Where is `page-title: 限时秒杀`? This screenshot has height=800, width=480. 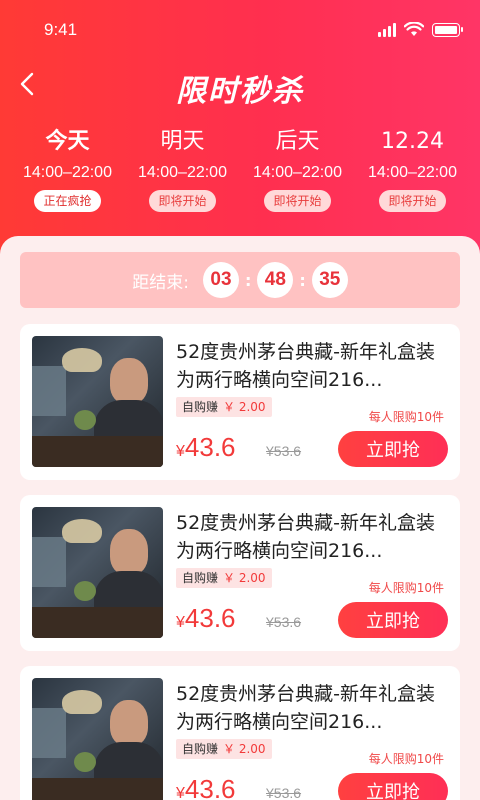 page-title: 限时秒杀 is located at coordinates (240, 91).